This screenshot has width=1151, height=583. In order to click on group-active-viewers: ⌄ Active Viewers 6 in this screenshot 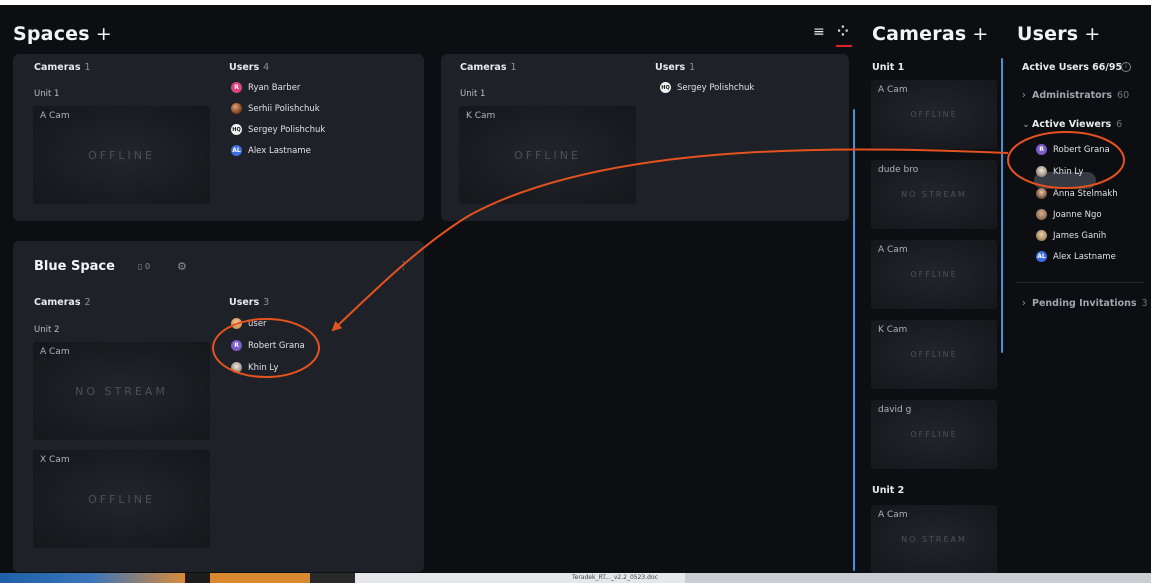, I will do `click(1072, 124)`.